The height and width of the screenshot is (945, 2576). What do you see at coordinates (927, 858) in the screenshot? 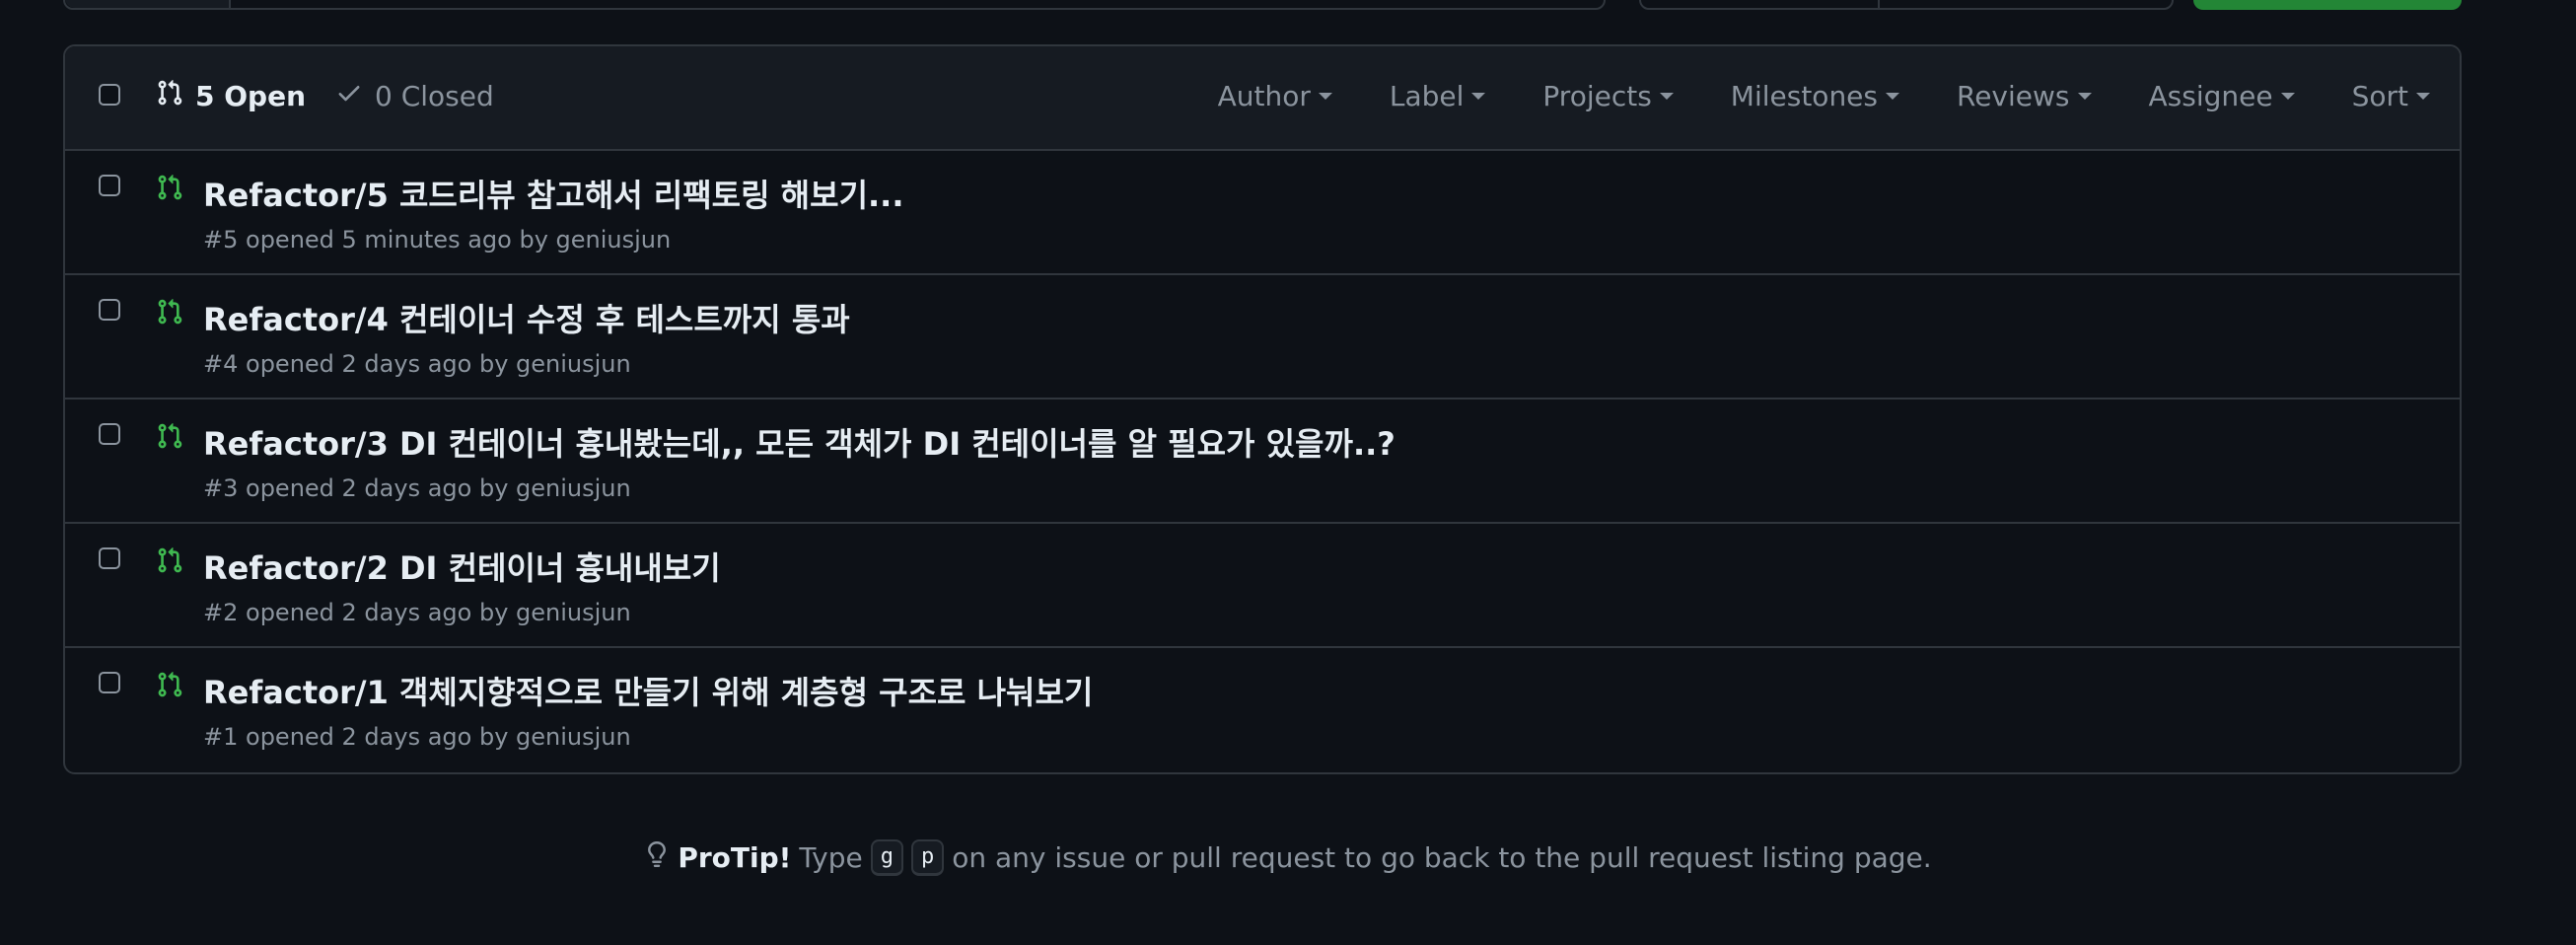
I see `keyboard-key-p: p` at bounding box center [927, 858].